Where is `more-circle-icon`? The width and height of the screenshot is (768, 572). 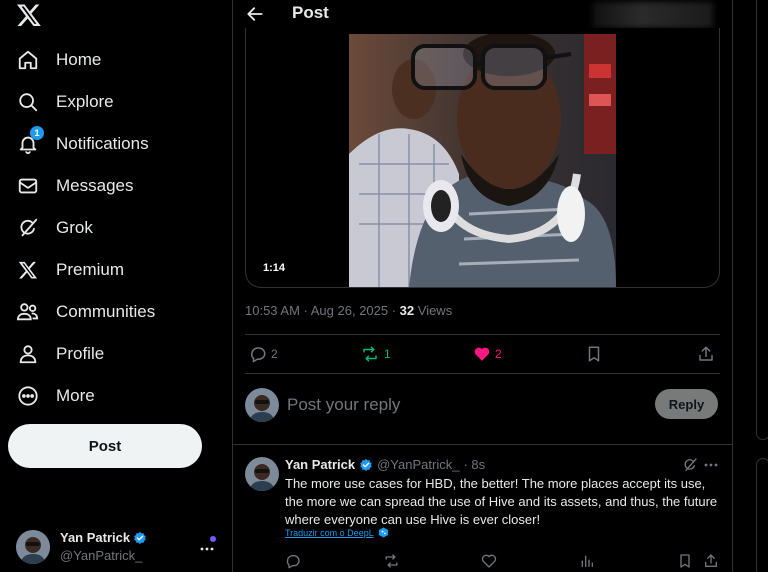 more-circle-icon is located at coordinates (28, 396).